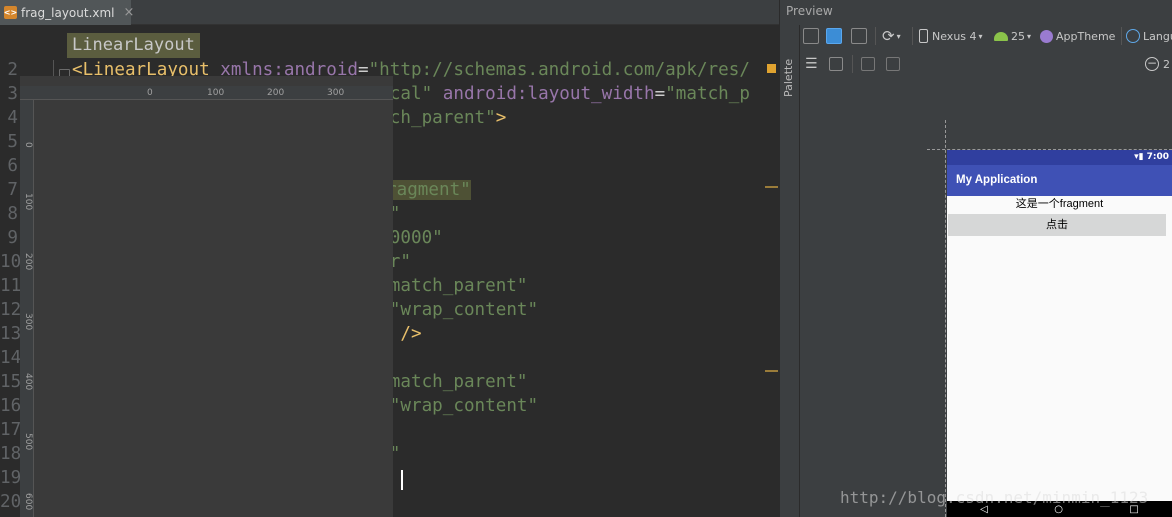 The image size is (1172, 517). What do you see at coordinates (12, 118) in the screenshot?
I see `line-number: 4` at bounding box center [12, 118].